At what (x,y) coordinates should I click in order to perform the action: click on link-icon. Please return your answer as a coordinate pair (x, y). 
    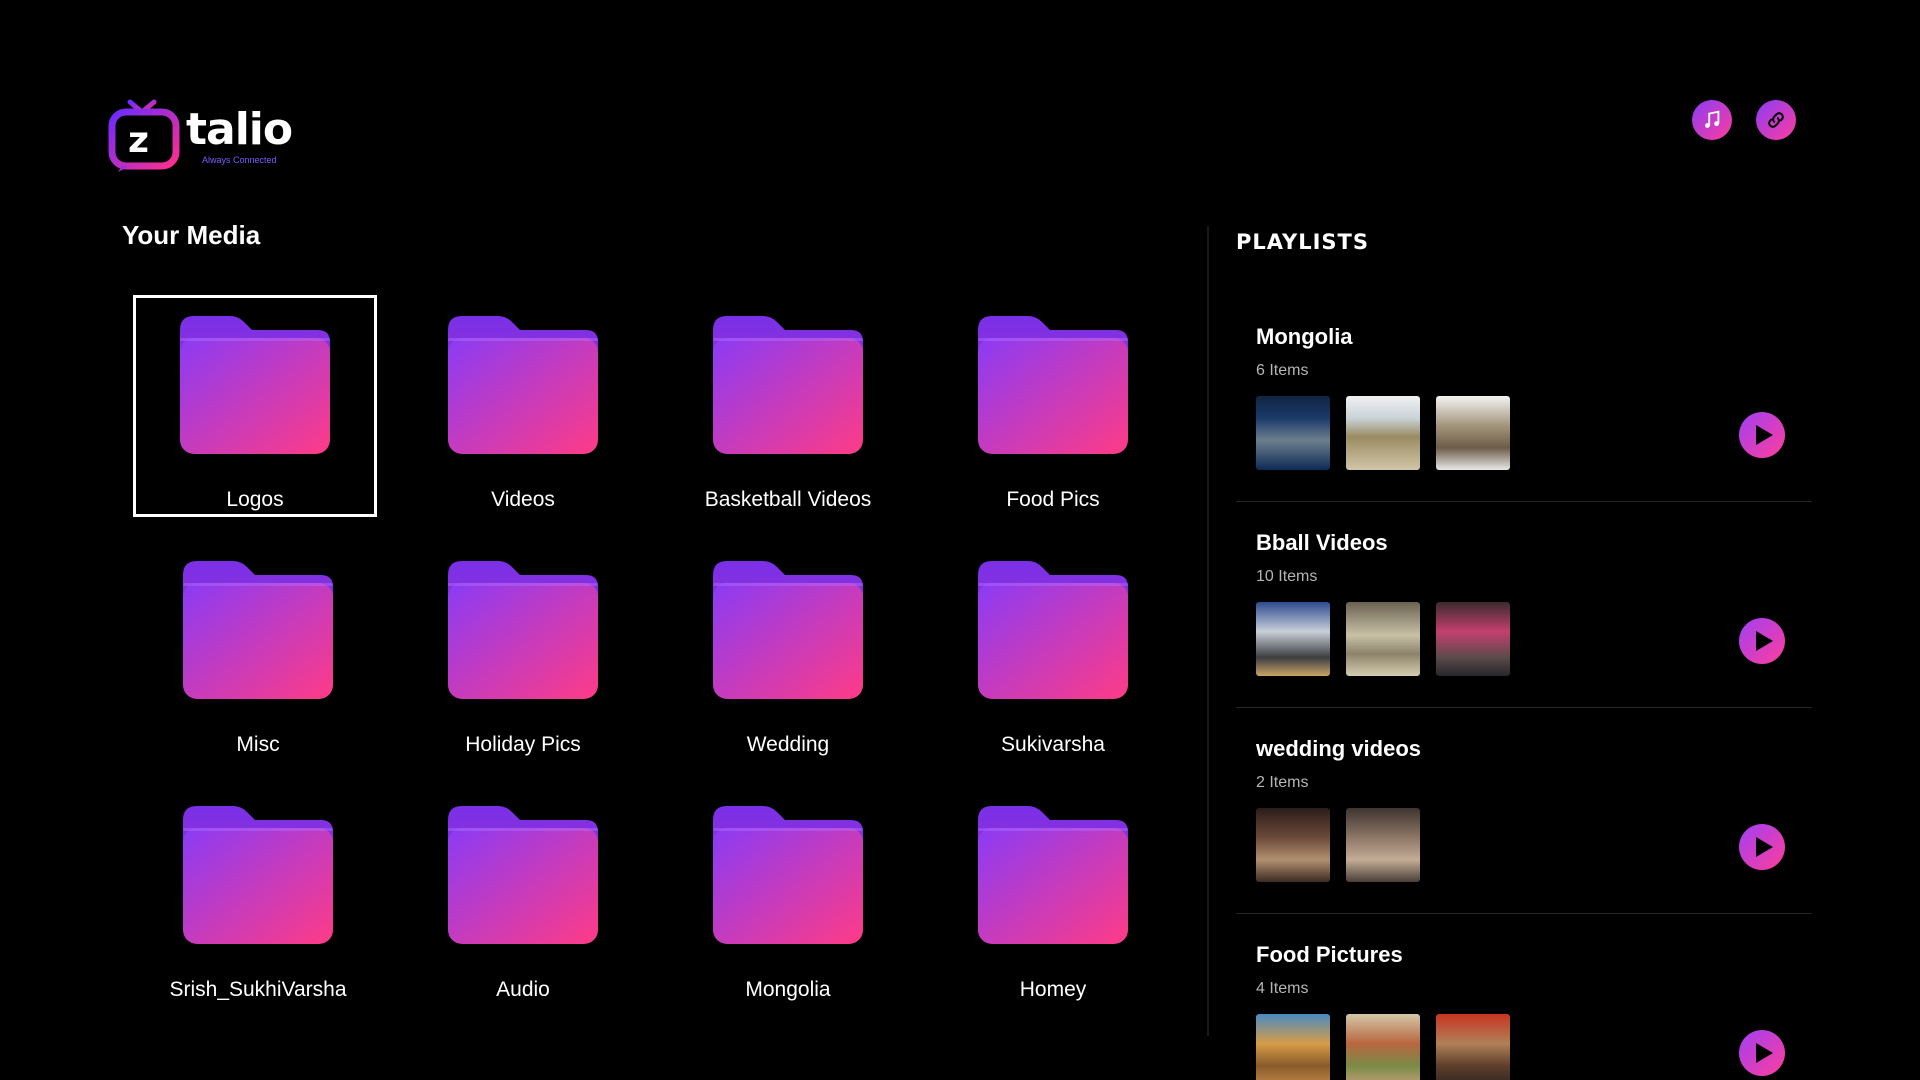
    Looking at the image, I should click on (1776, 120).